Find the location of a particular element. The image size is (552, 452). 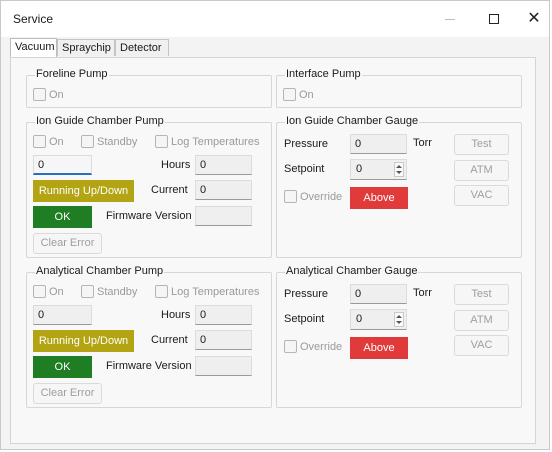

close-button: ✕ is located at coordinates (534, 19).